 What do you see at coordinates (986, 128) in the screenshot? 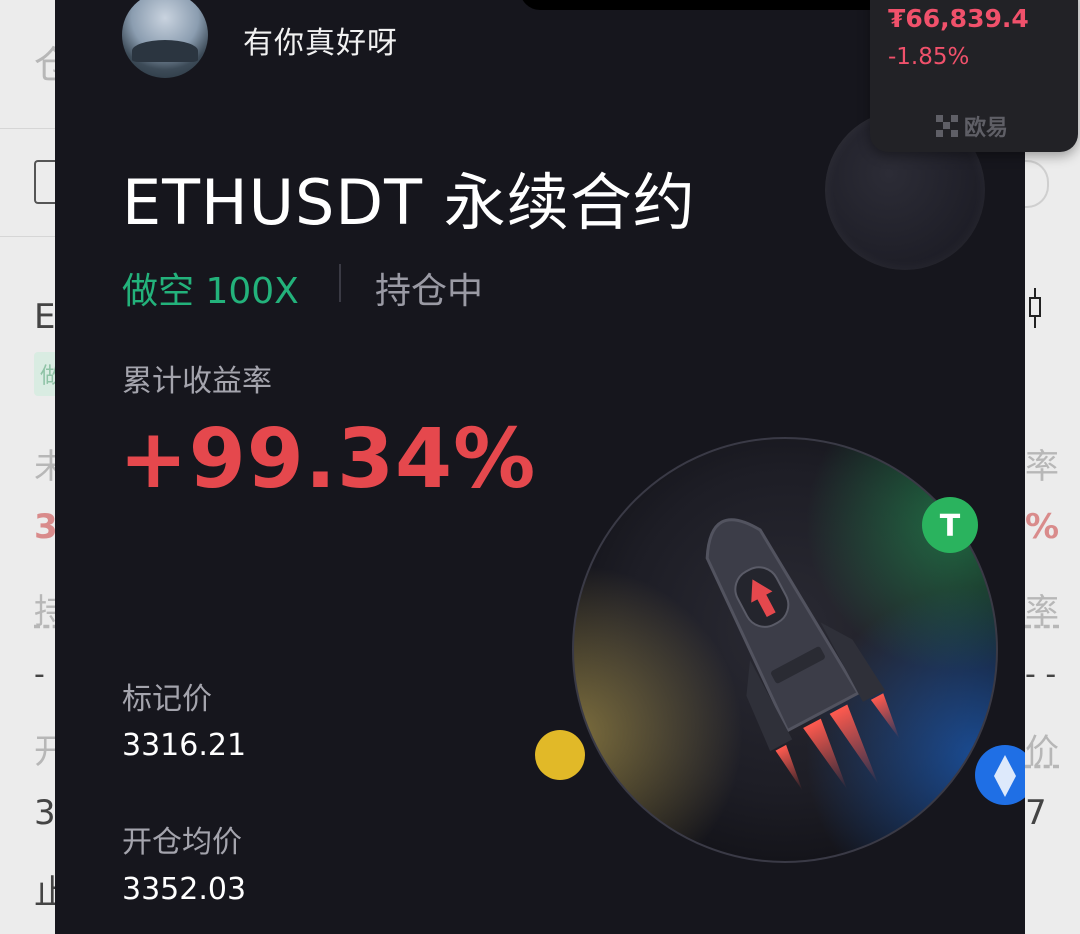
I see `ticker-brand-name: 欧易` at bounding box center [986, 128].